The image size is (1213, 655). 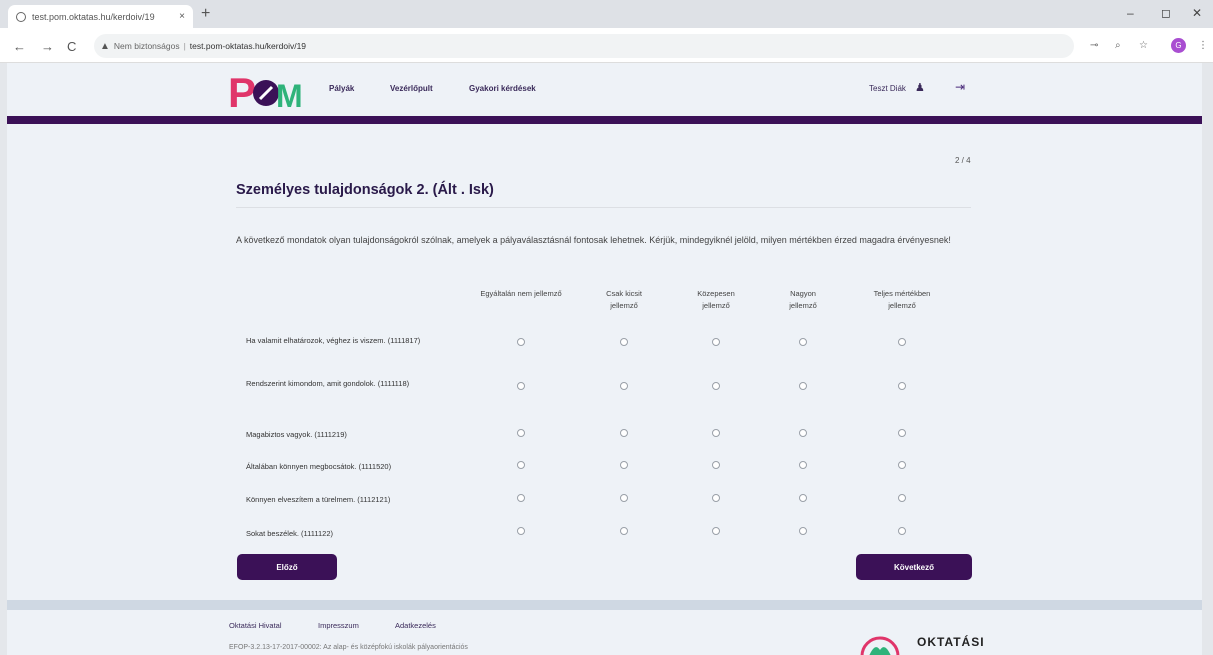 I want to click on back-button: ←, so click(x=19, y=46).